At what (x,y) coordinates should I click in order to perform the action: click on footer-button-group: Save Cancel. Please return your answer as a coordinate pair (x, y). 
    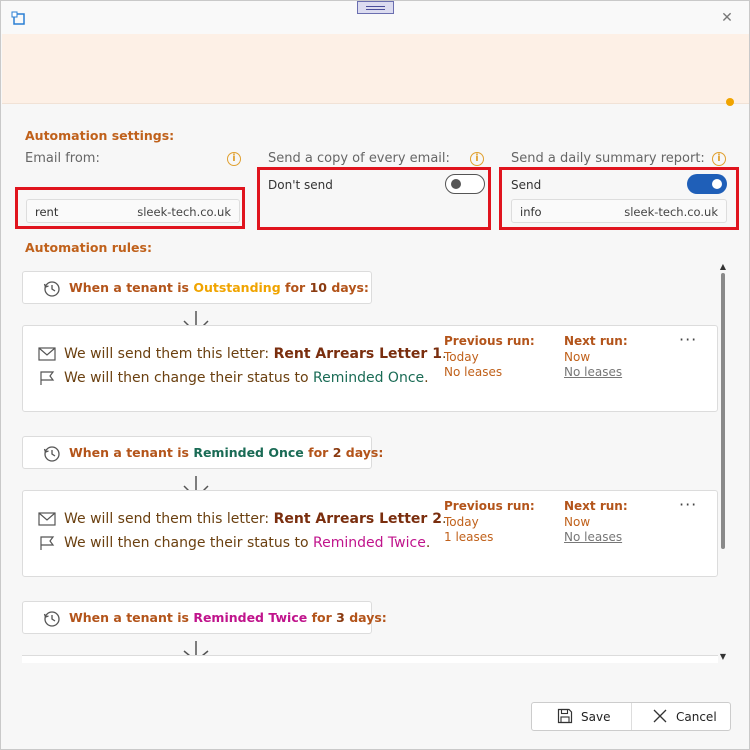
    Looking at the image, I should click on (631, 716).